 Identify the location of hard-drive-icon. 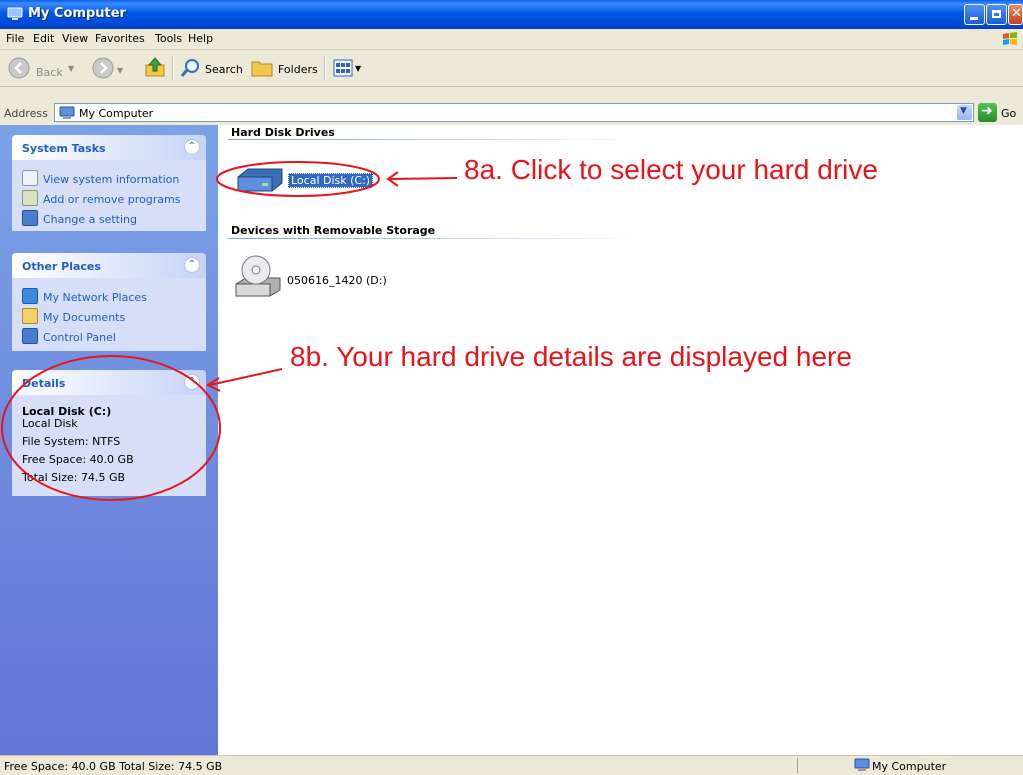
(260, 180).